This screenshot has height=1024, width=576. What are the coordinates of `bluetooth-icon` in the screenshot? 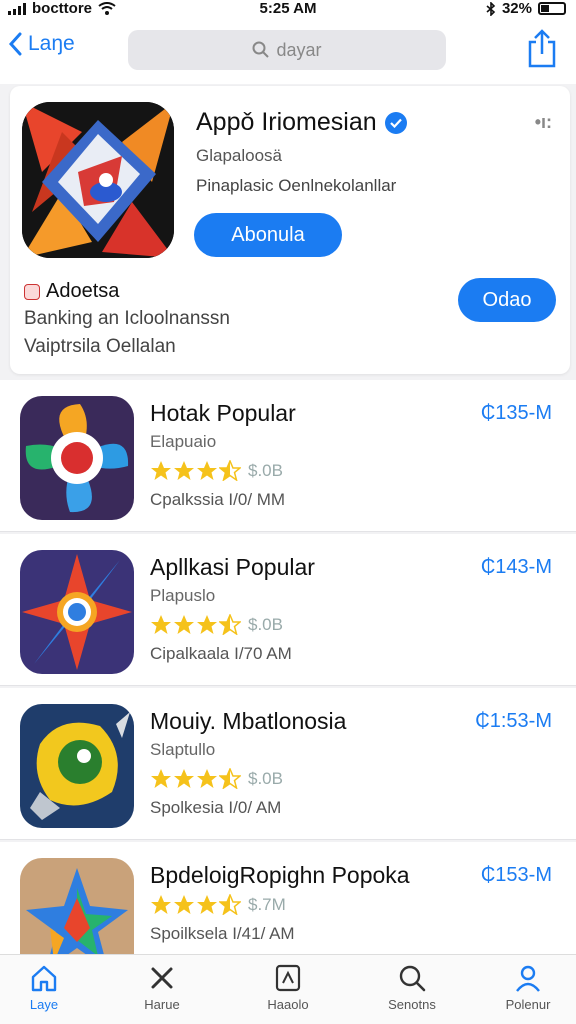 It's located at (491, 8).